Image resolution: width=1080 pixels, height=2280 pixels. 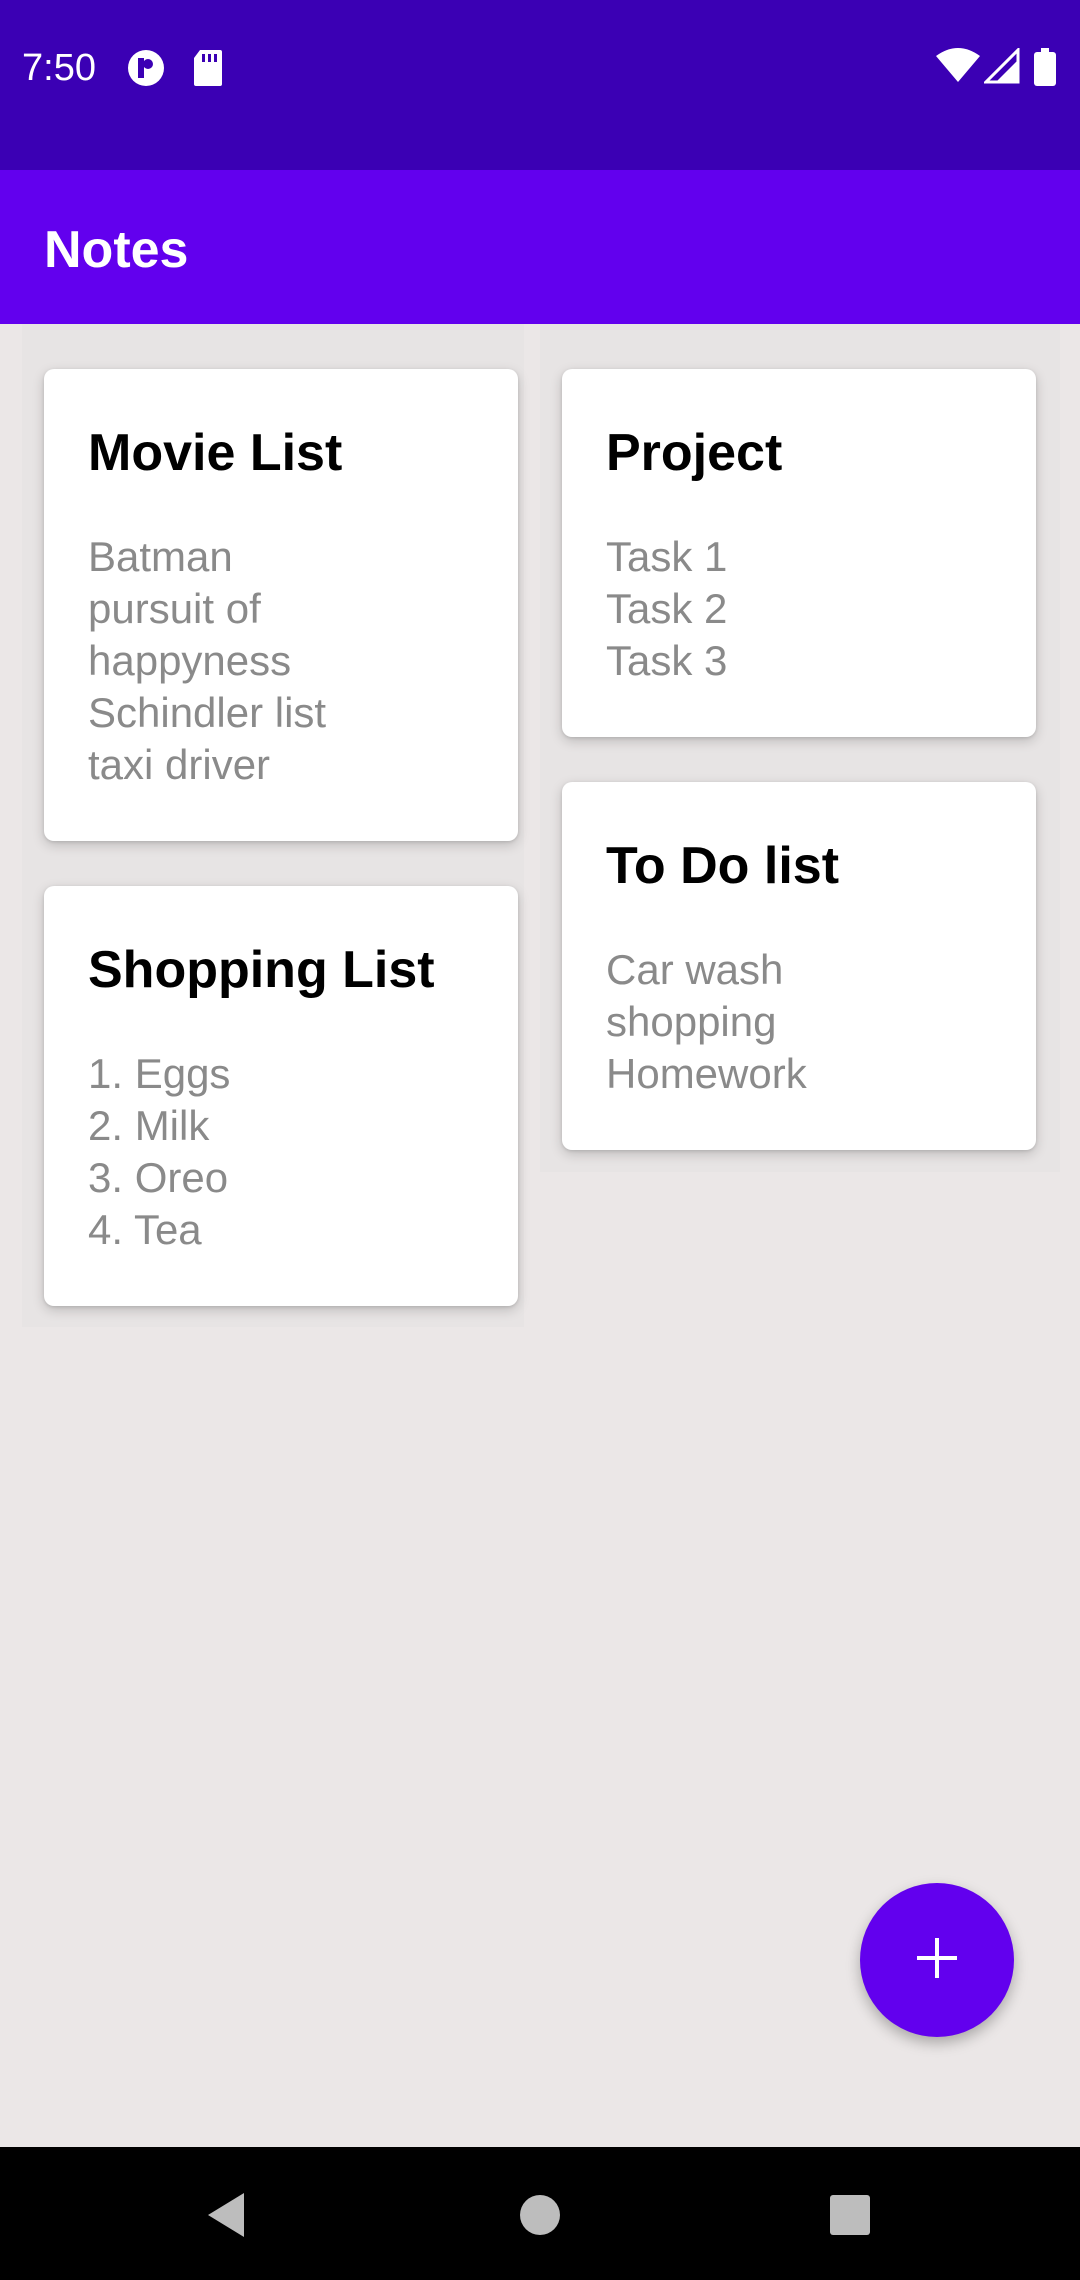 I want to click on home-icon, so click(x=540, y=2217).